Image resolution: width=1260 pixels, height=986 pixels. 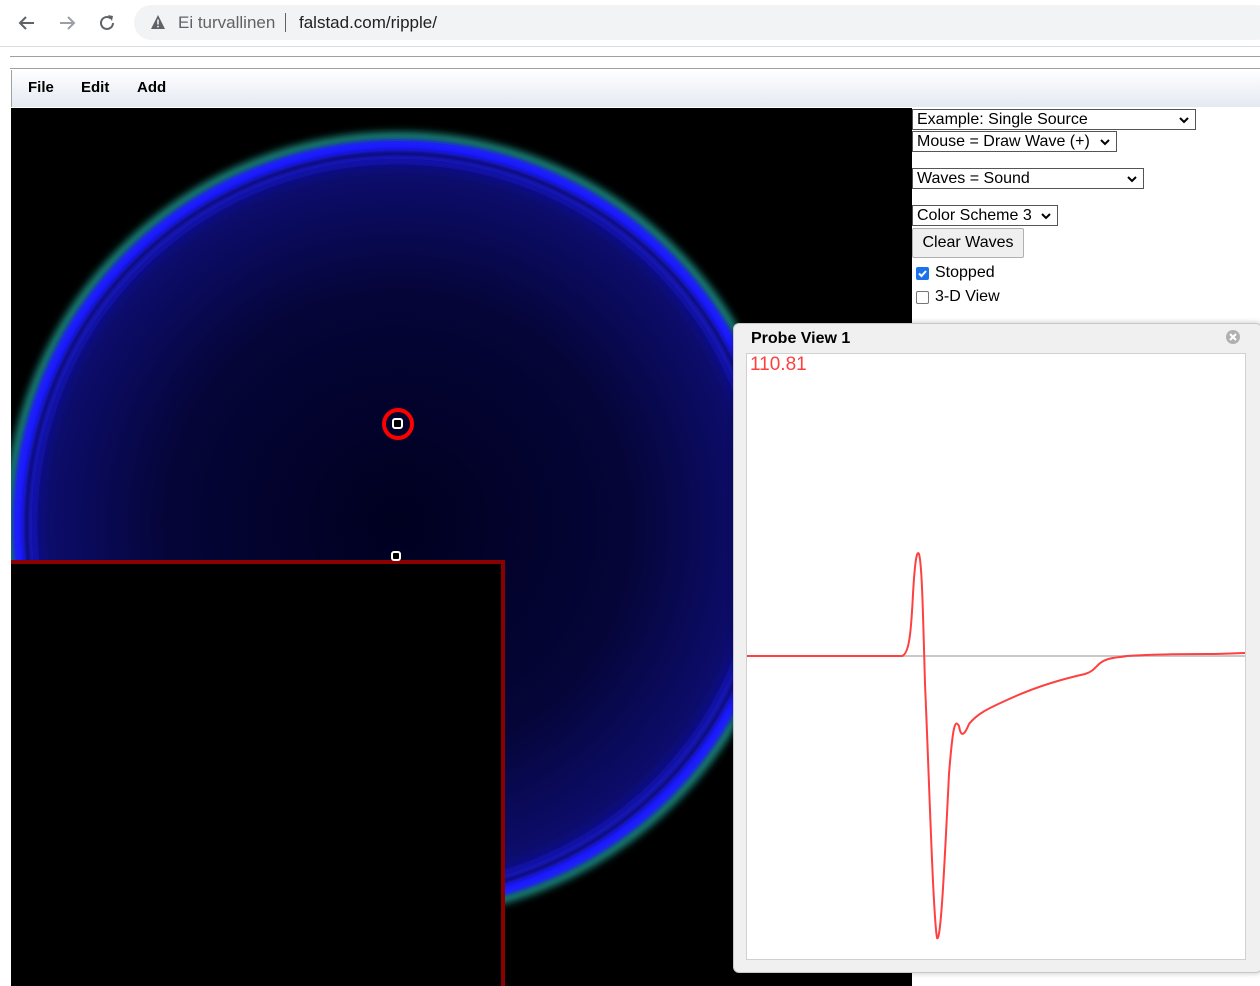 I want to click on mouse-mode-select: Mouse = Draw Wave (+), so click(x=1014, y=141).